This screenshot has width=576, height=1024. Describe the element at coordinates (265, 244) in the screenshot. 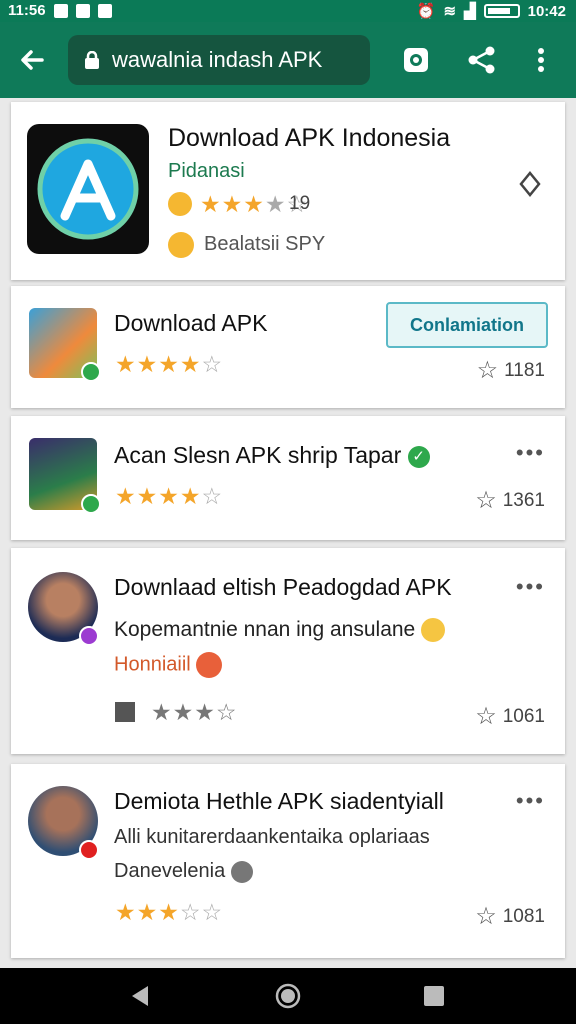

I see `featured-tag: Bealatsii SPY` at that location.